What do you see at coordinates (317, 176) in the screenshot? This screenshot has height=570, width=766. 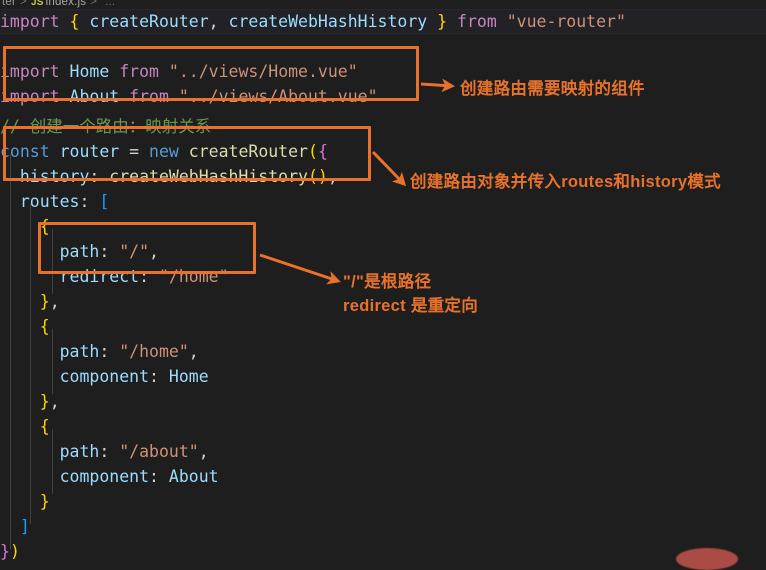 I see `code-token: ()` at bounding box center [317, 176].